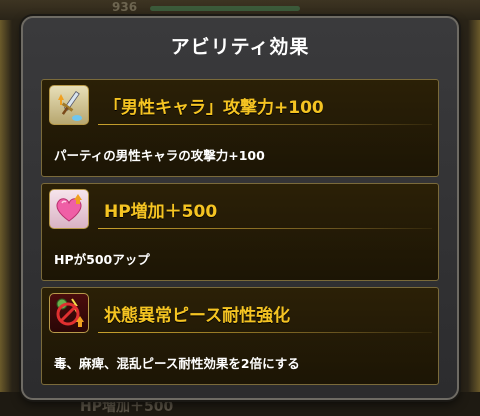  What do you see at coordinates (474, 206) in the screenshot?
I see `background-right-frame` at bounding box center [474, 206].